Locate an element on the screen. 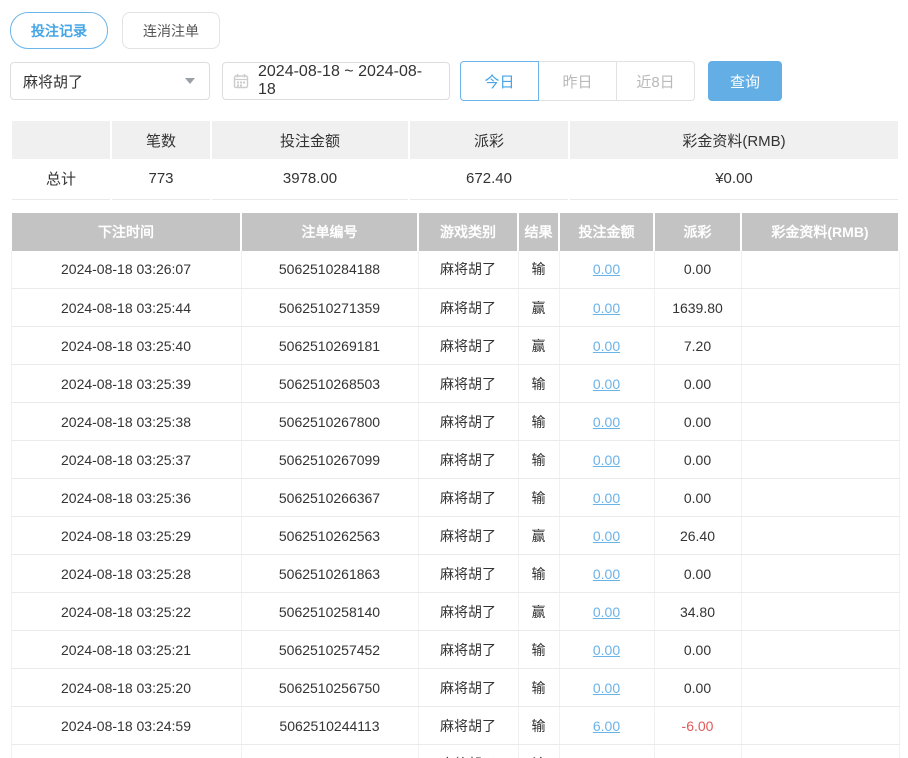 Image resolution: width=908 pixels, height=758 pixels. records-col-time: 下注时间 is located at coordinates (126, 231).